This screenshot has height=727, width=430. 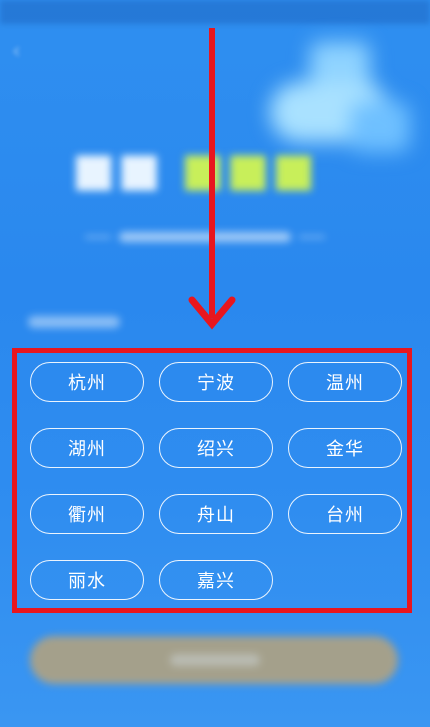 What do you see at coordinates (215, 12) in the screenshot?
I see `status-bar` at bounding box center [215, 12].